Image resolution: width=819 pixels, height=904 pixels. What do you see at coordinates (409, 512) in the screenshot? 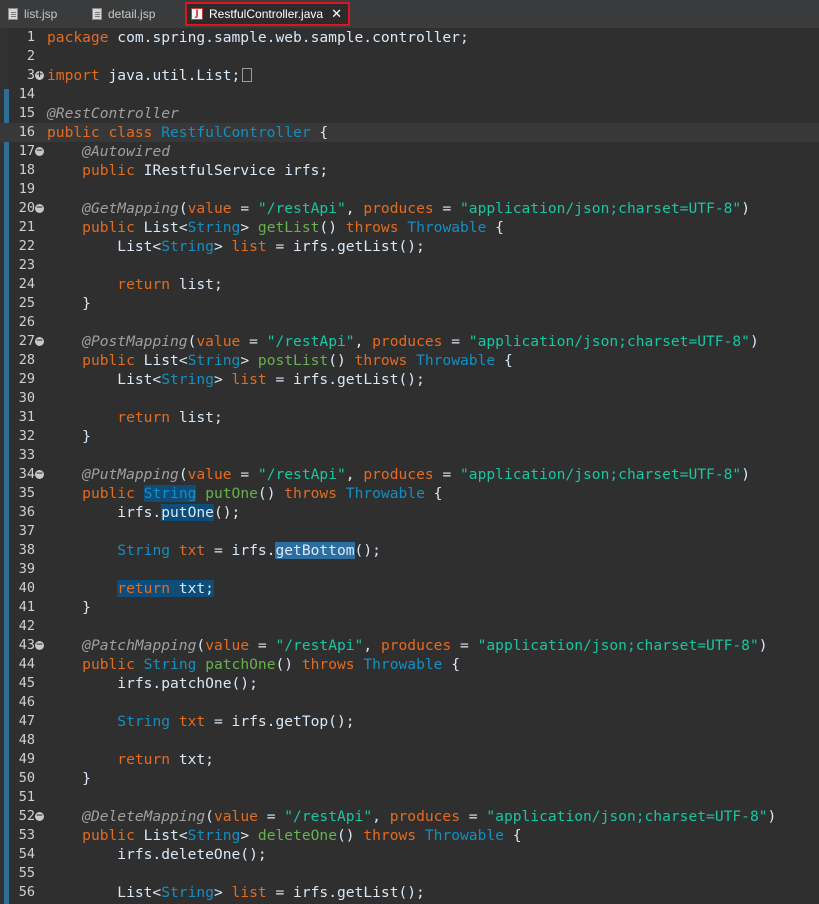
I see `code-line: 36 irfs.putOne();` at bounding box center [409, 512].